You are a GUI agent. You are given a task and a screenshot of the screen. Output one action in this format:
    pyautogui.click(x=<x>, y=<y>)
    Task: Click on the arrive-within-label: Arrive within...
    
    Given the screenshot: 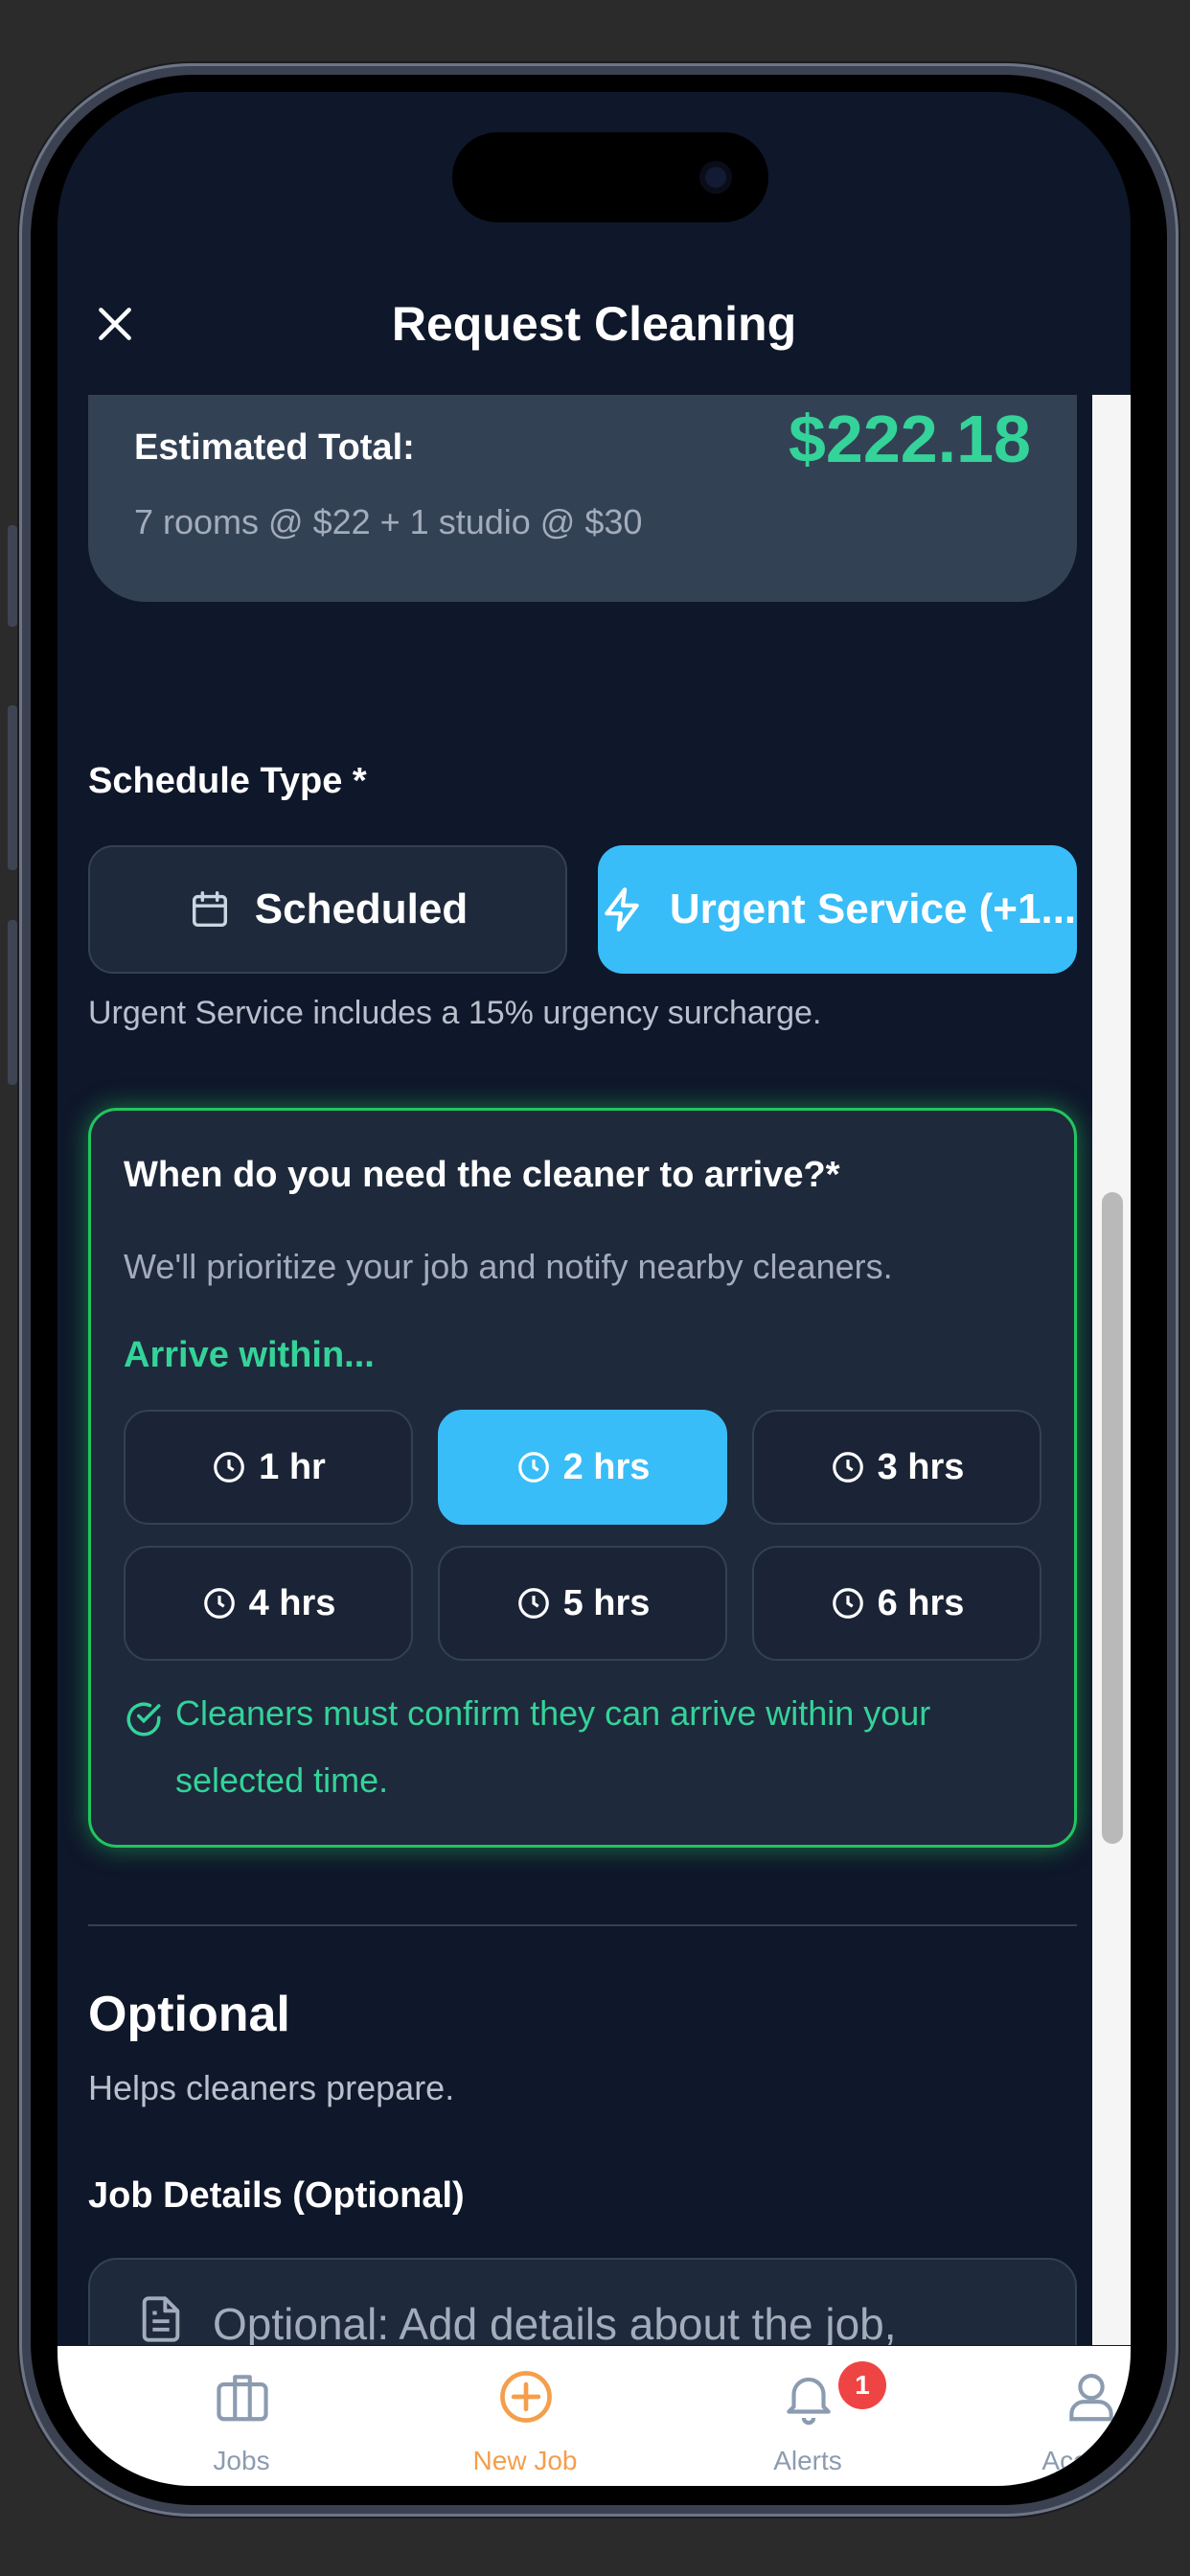 What is the action you would take?
    pyautogui.click(x=250, y=1355)
    